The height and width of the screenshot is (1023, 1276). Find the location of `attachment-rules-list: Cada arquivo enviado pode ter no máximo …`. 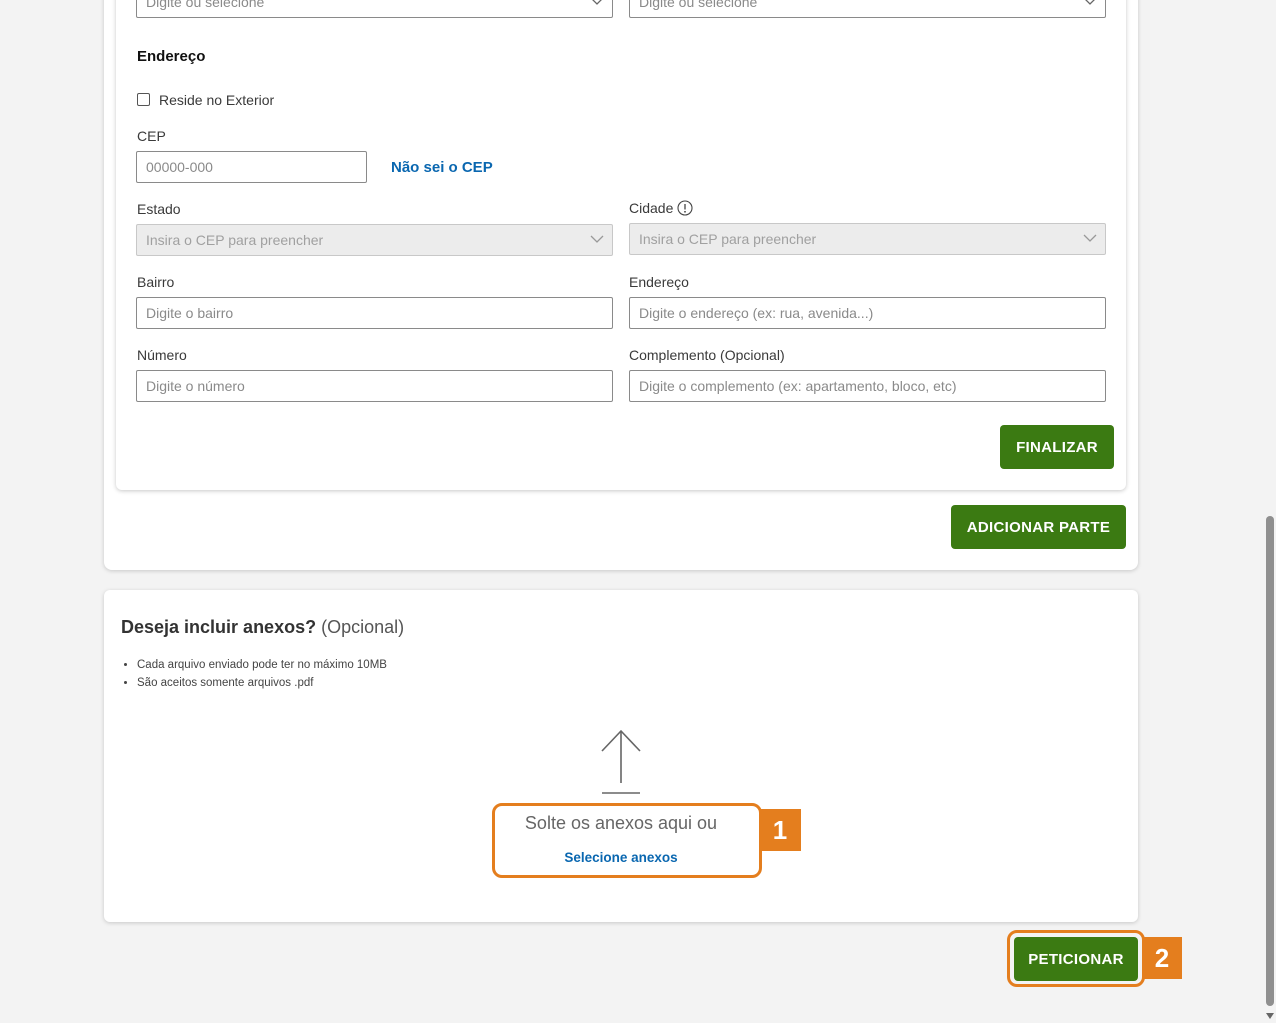

attachment-rules-list: Cada arquivo enviado pode ter no máximo … is located at coordinates (321, 677).